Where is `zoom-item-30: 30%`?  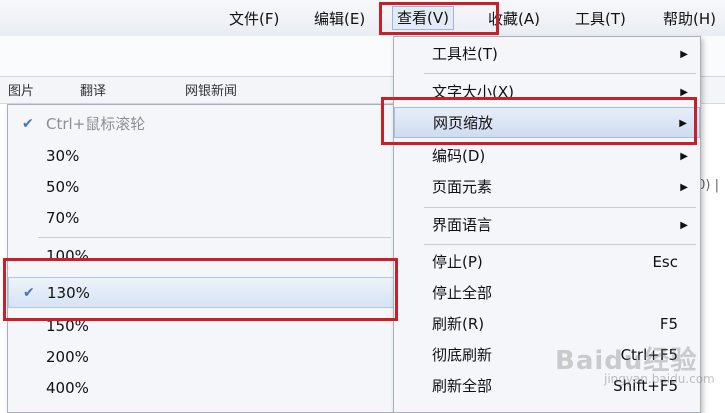 zoom-item-30: 30% is located at coordinates (201, 156).